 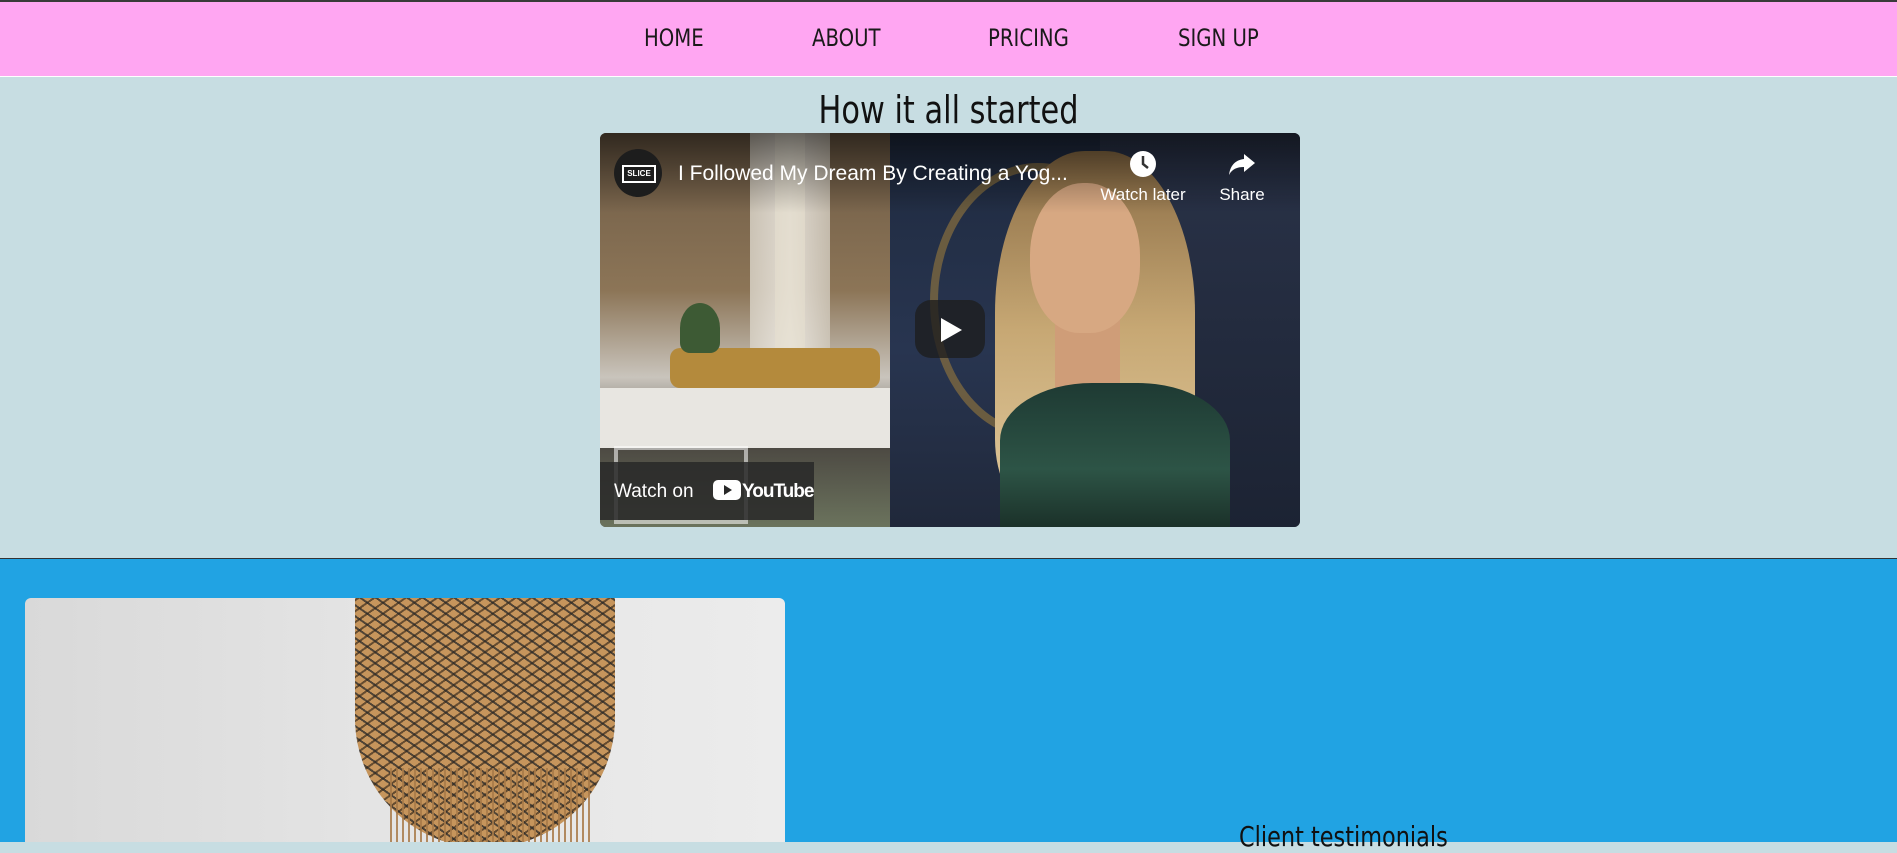 What do you see at coordinates (778, 491) in the screenshot?
I see `youtube-wordmark: YouTube` at bounding box center [778, 491].